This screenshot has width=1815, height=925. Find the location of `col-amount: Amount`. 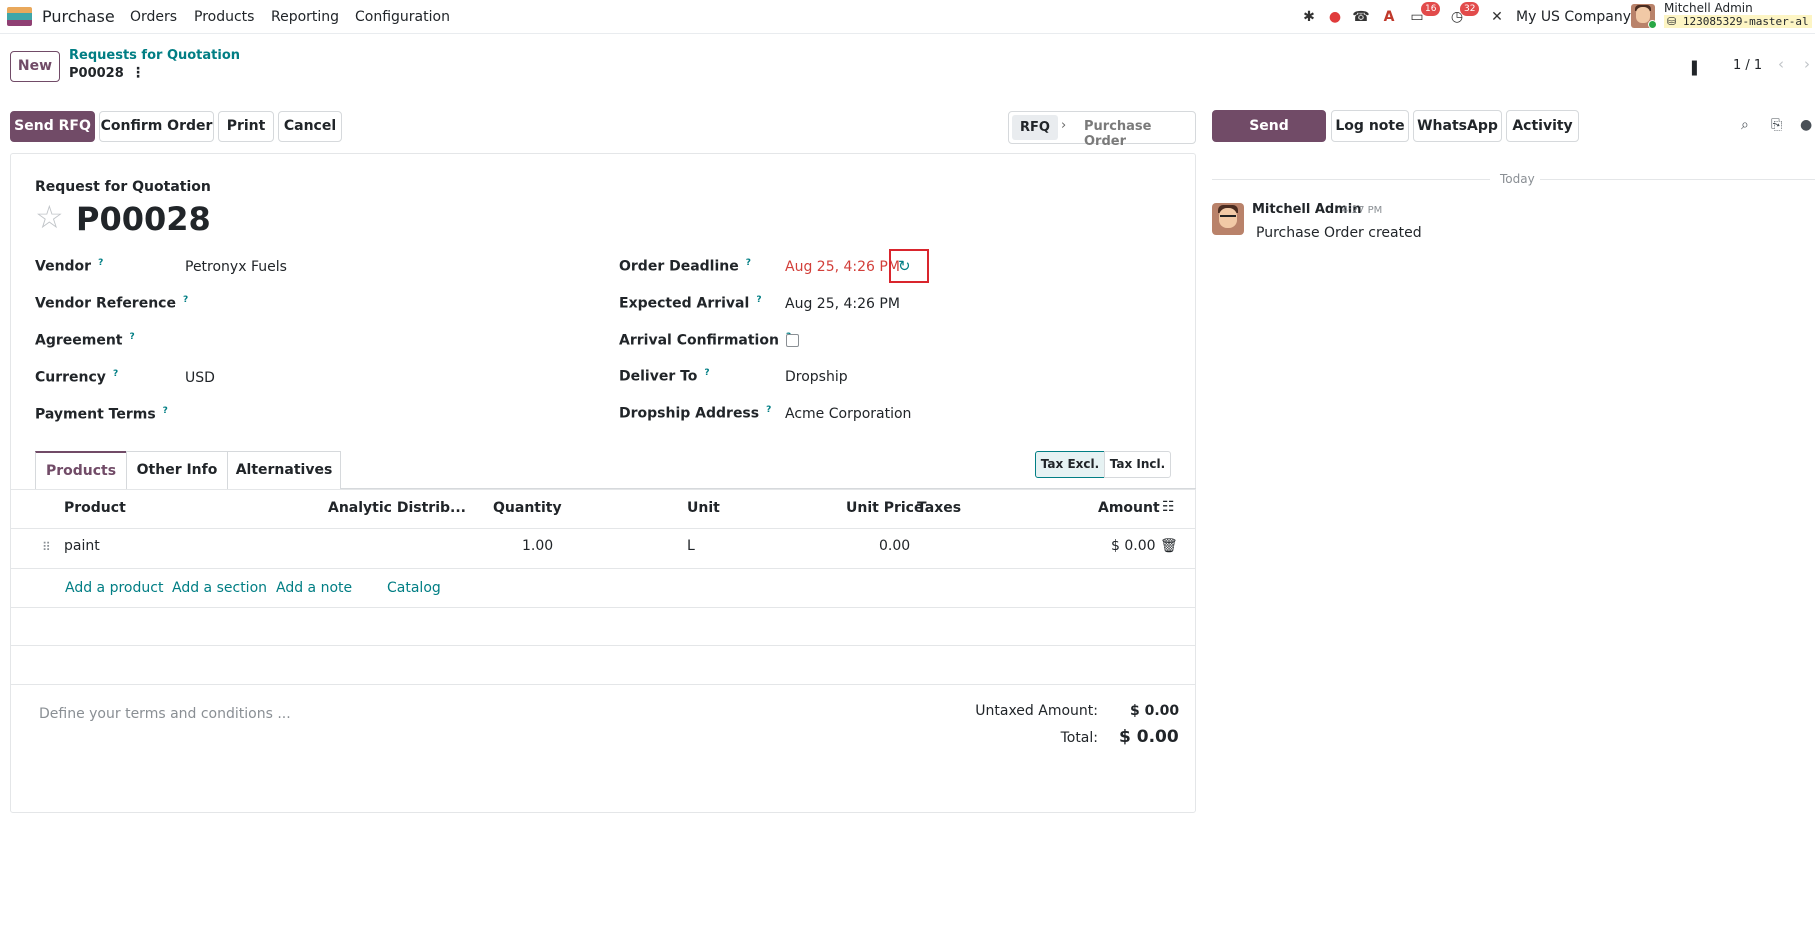

col-amount: Amount is located at coordinates (1129, 508).